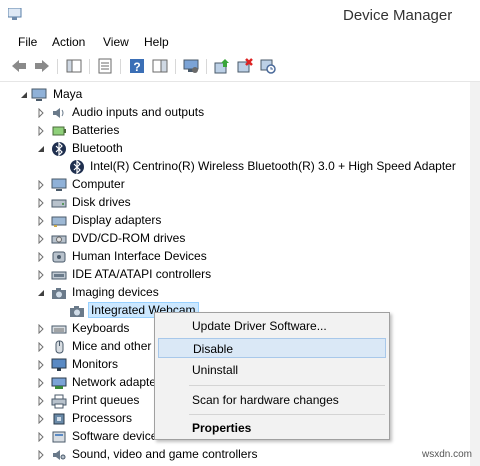  Describe the element at coordinates (102, 418) in the screenshot. I see `tree-item-label: Processors` at that location.